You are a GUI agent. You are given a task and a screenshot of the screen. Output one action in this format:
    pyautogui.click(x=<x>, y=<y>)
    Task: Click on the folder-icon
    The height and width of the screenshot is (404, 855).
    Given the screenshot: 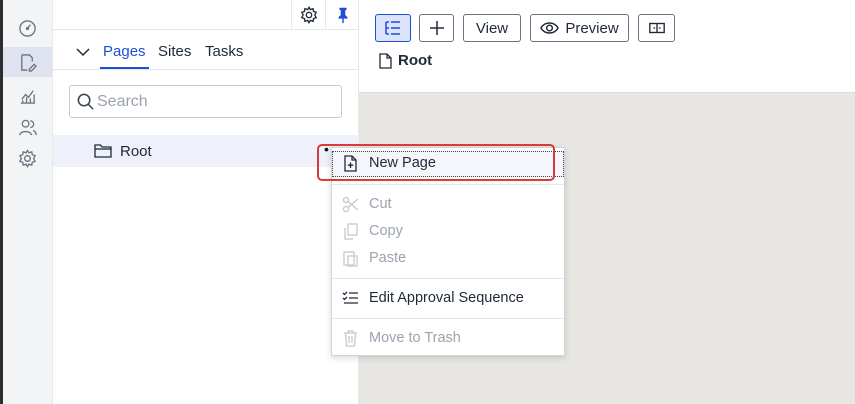 What is the action you would take?
    pyautogui.click(x=103, y=151)
    